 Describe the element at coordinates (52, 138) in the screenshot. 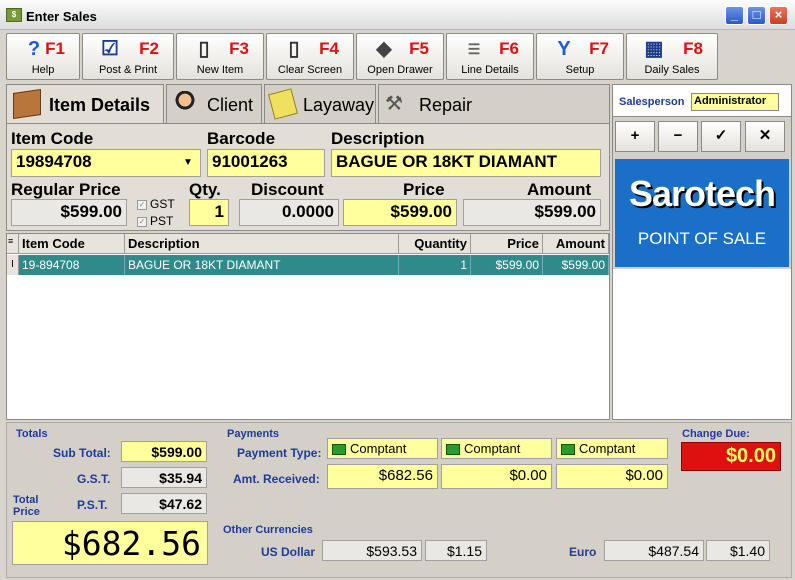

I see `item-code-label: Item Code` at that location.